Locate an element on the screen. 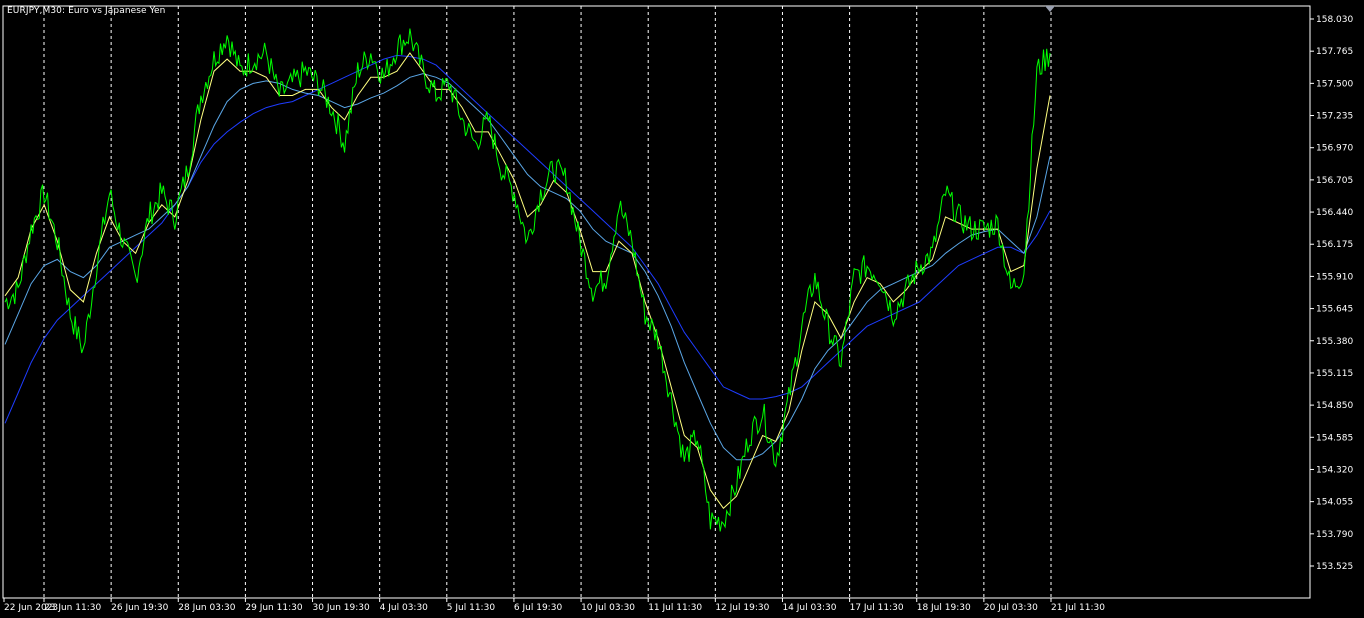 The width and height of the screenshot is (1364, 618). x-tick-label: 21 Jul 11:30 is located at coordinates (1078, 608).